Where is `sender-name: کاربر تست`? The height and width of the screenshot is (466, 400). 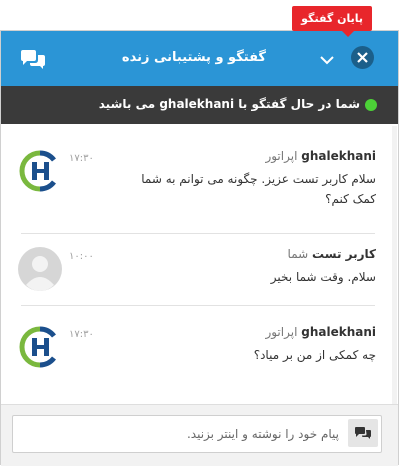
sender-name: کاربر تست is located at coordinates (344, 254).